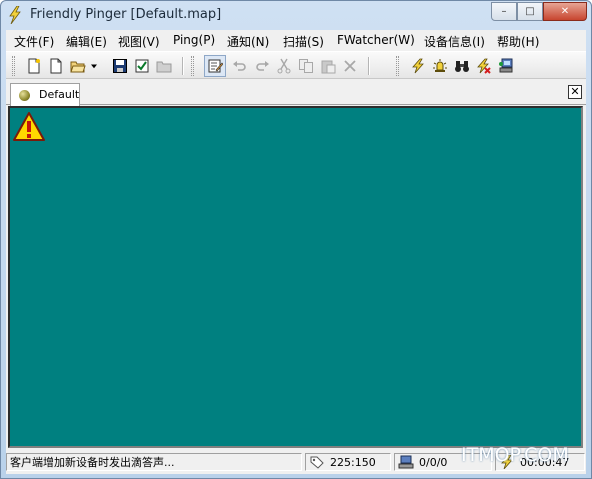  Describe the element at coordinates (29, 127) in the screenshot. I see `warning-icon` at that location.